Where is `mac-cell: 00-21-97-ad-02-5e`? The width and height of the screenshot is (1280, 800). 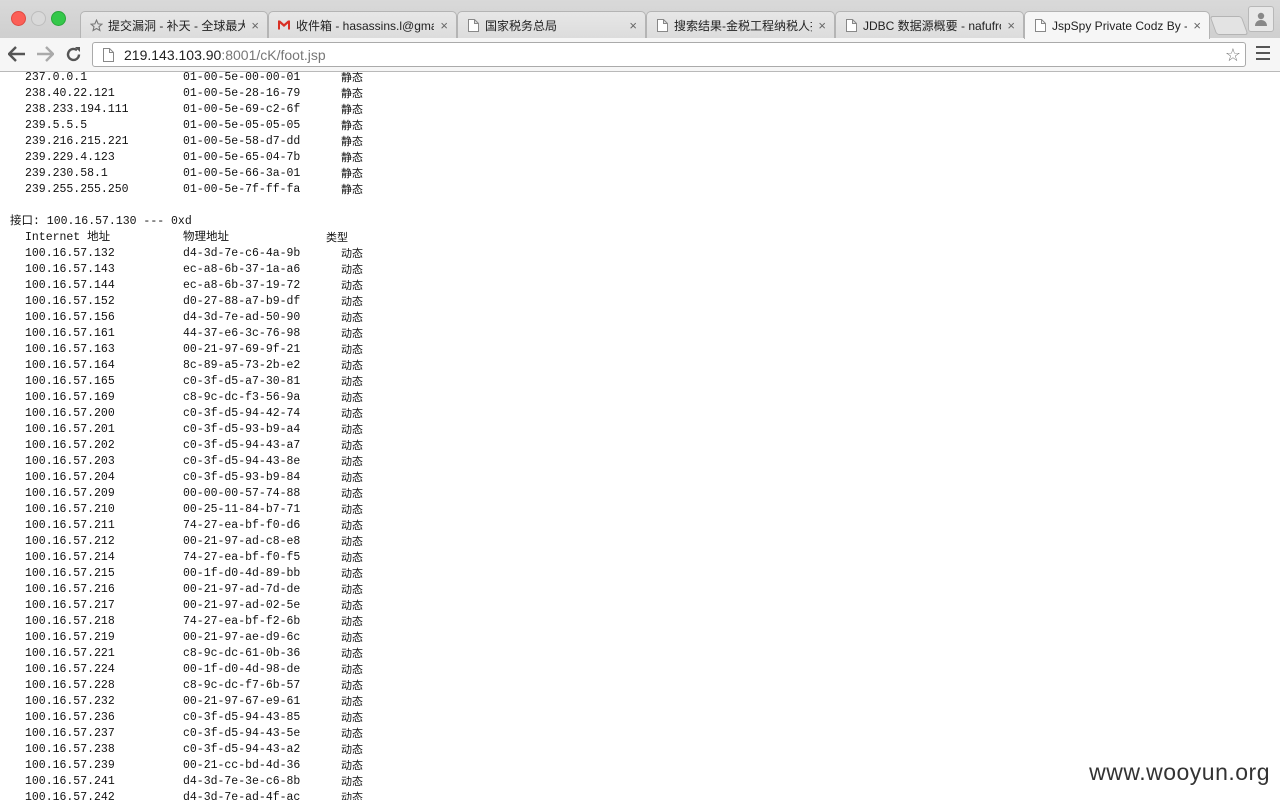
mac-cell: 00-21-97-ad-02-5e is located at coordinates (242, 605).